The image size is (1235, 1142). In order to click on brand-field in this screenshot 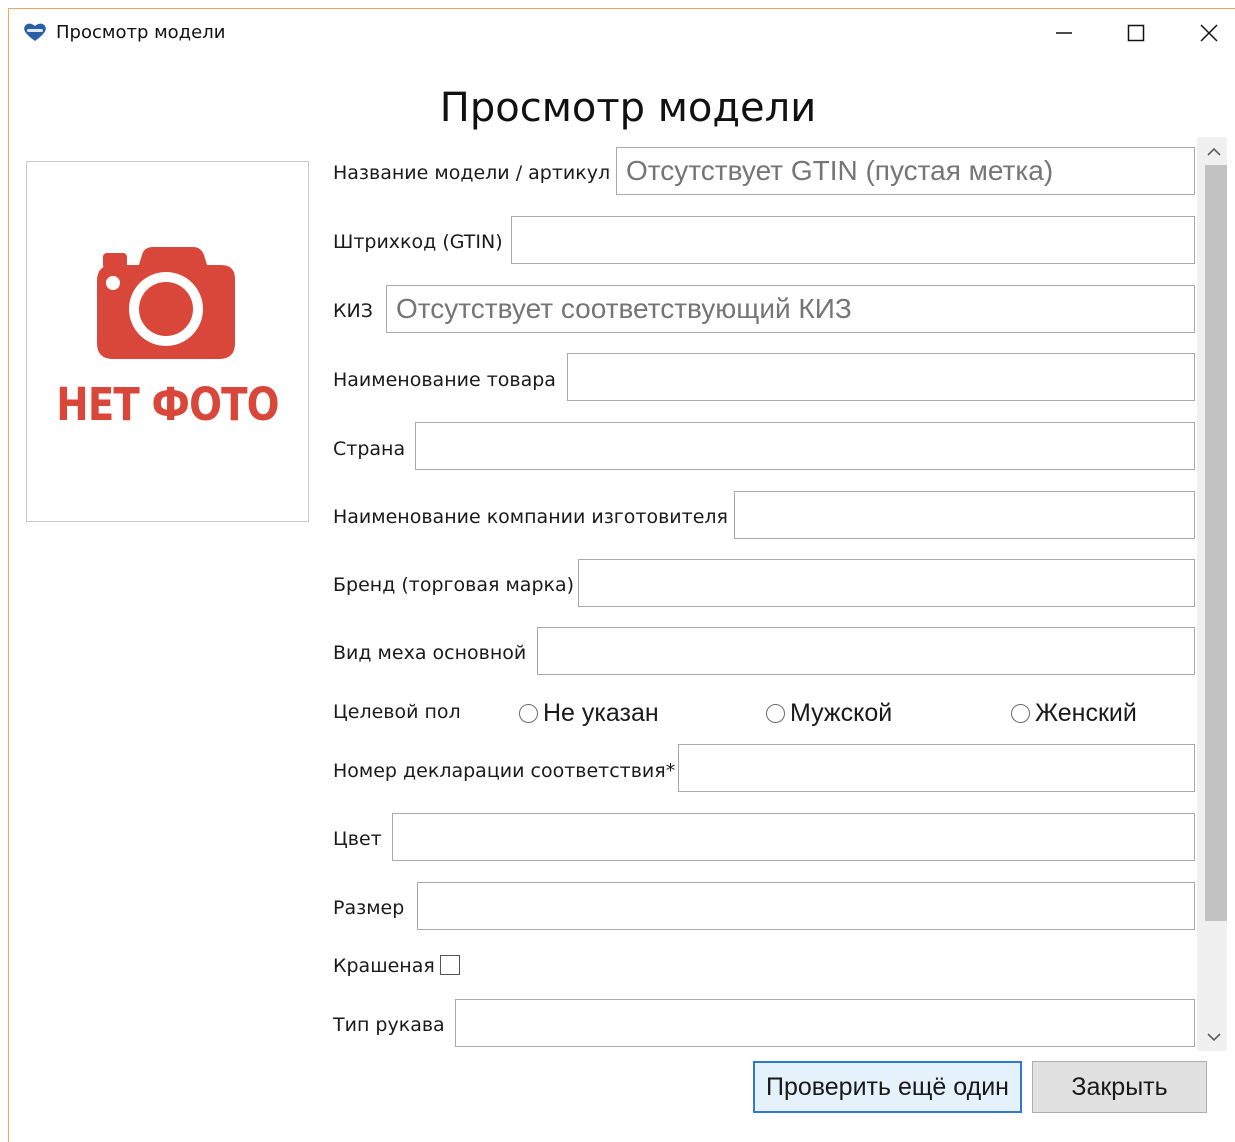, I will do `click(886, 583)`.